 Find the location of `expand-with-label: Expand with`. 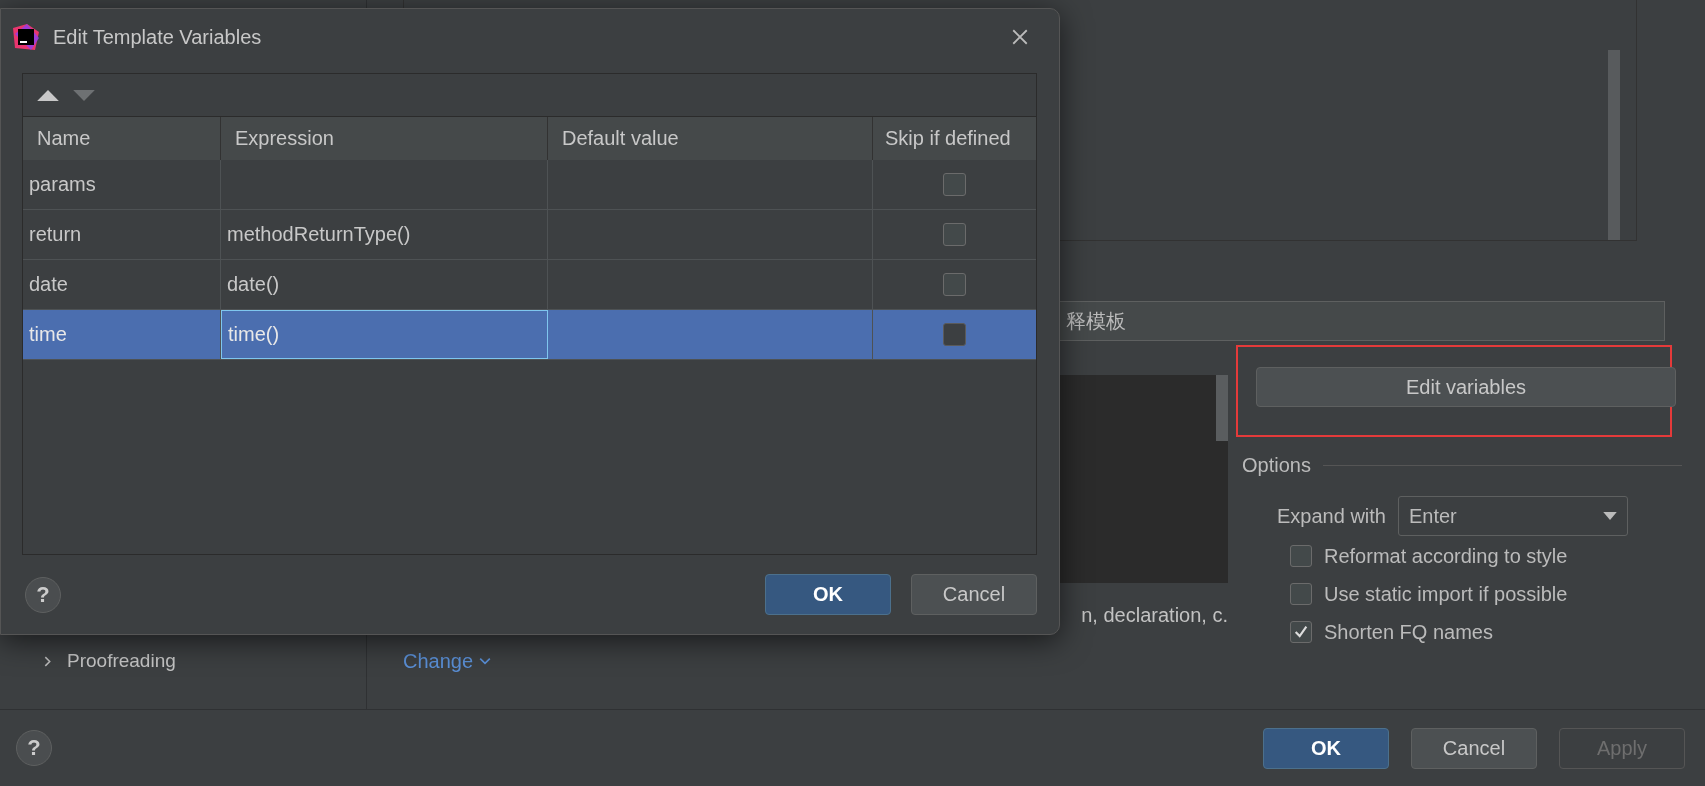

expand-with-label: Expand with is located at coordinates (1331, 516).